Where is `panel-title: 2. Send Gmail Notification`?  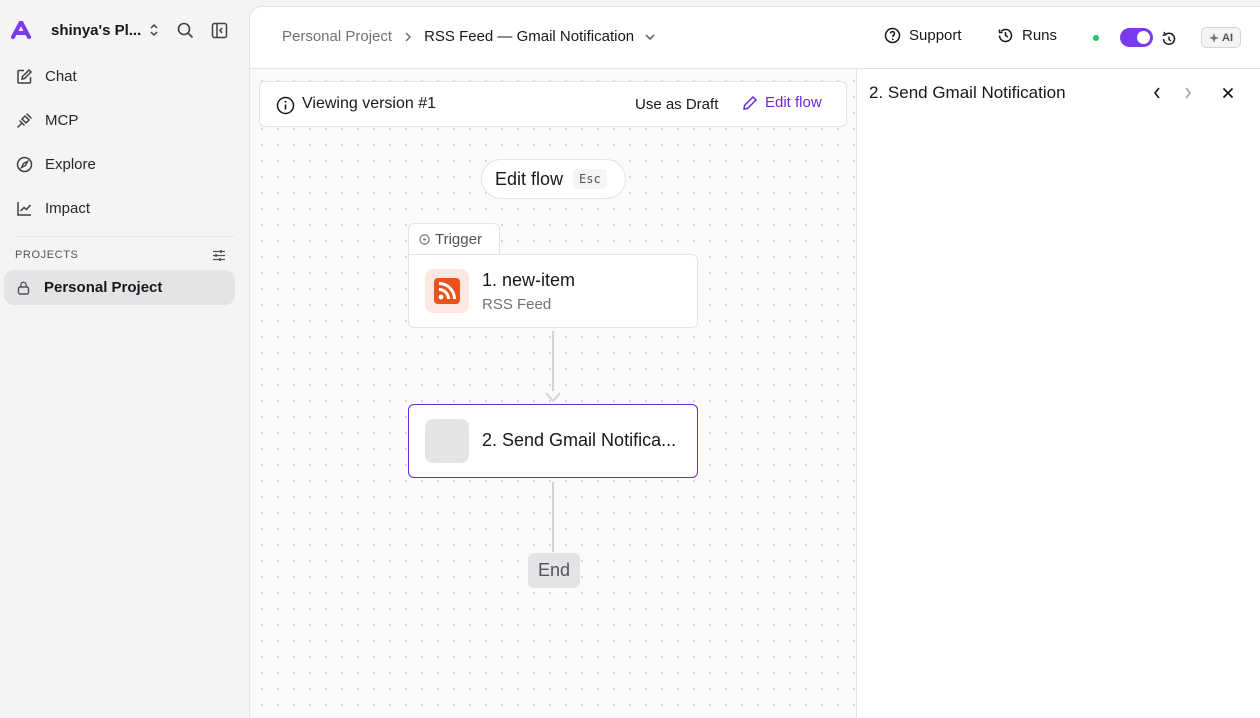 panel-title: 2. Send Gmail Notification is located at coordinates (967, 92).